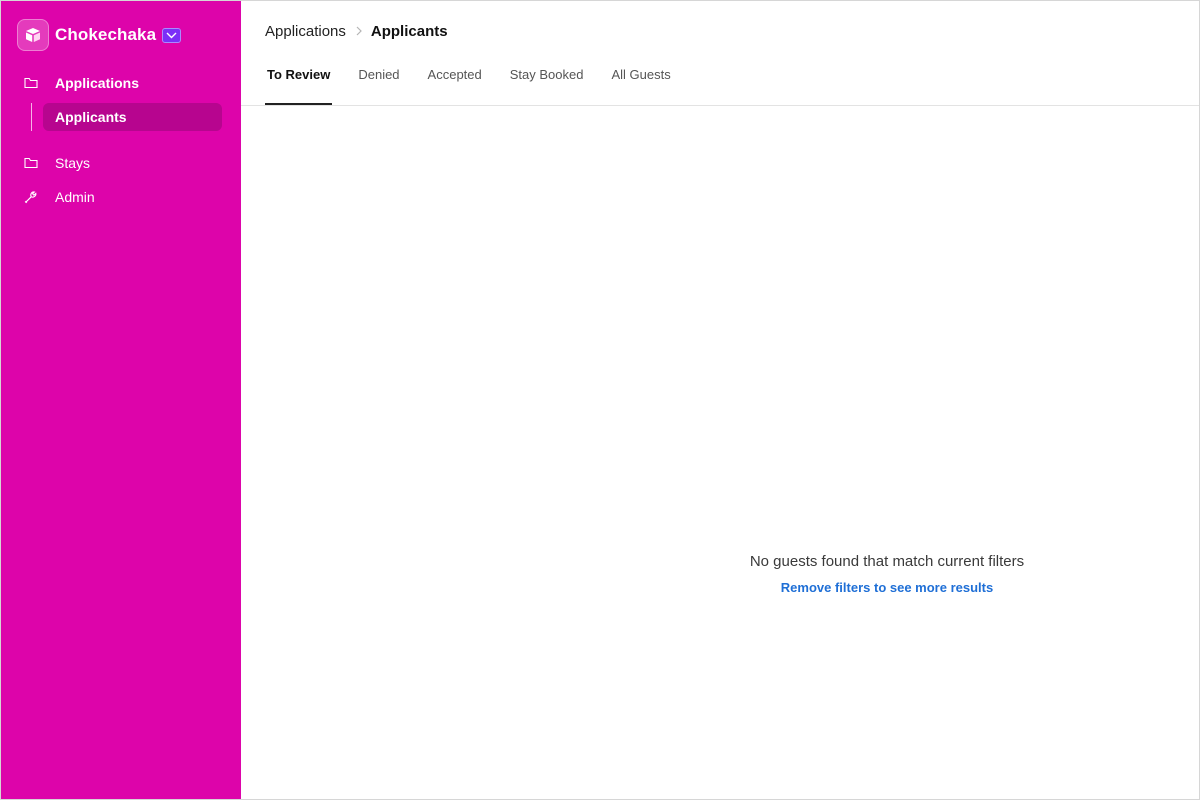 The image size is (1200, 800). I want to click on sidebar-item-stays: Stays, so click(121, 163).